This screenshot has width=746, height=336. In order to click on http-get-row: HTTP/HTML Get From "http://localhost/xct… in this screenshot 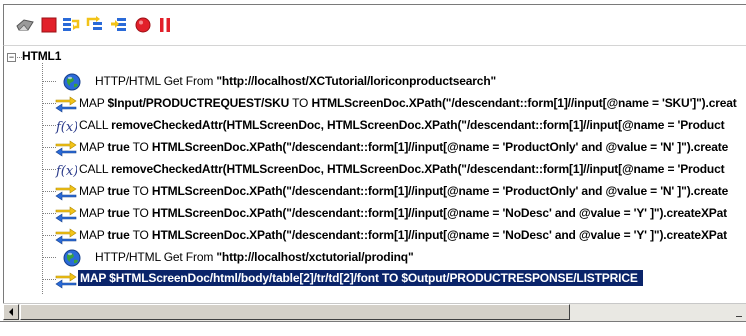, I will do `click(375, 258)`.